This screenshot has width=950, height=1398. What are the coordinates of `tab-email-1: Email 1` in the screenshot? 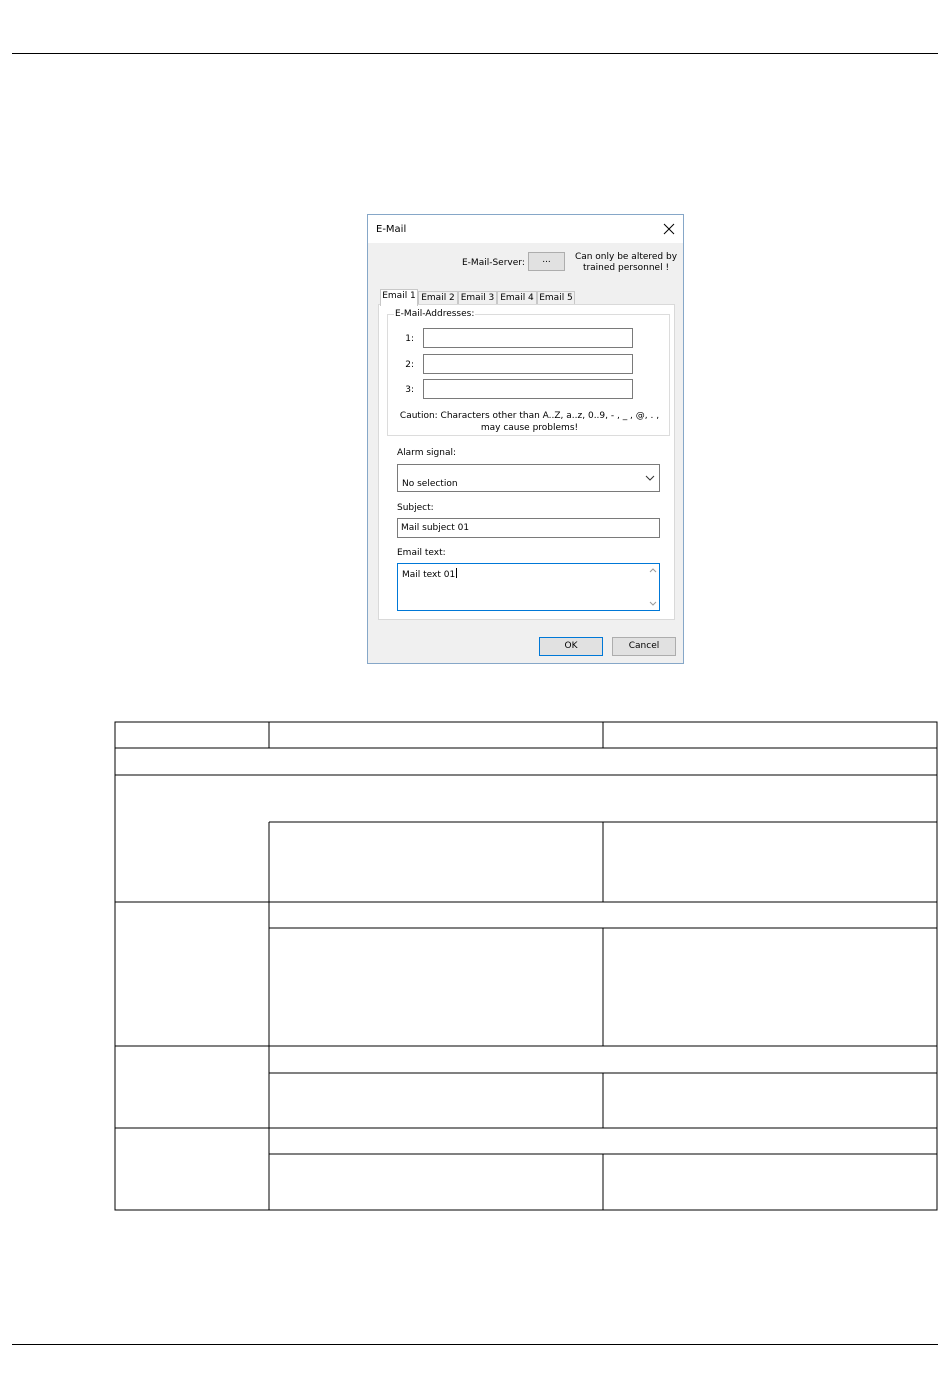 It's located at (399, 297).